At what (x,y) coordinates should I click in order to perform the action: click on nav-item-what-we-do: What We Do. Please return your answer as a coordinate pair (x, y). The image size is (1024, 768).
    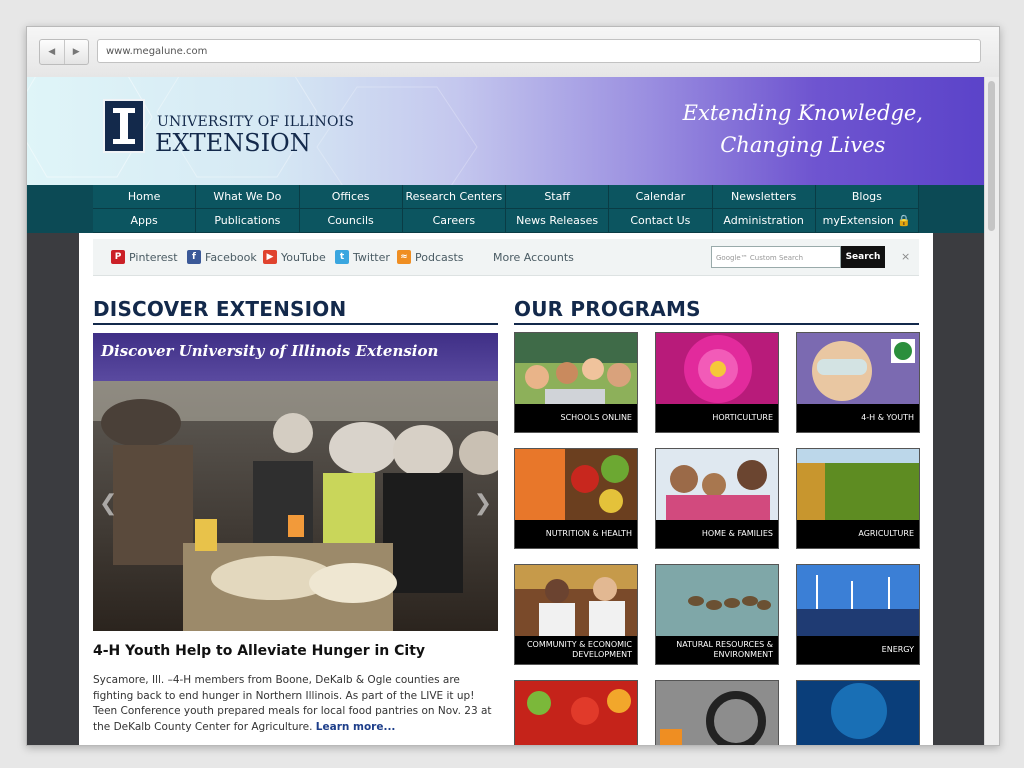
    Looking at the image, I should click on (248, 197).